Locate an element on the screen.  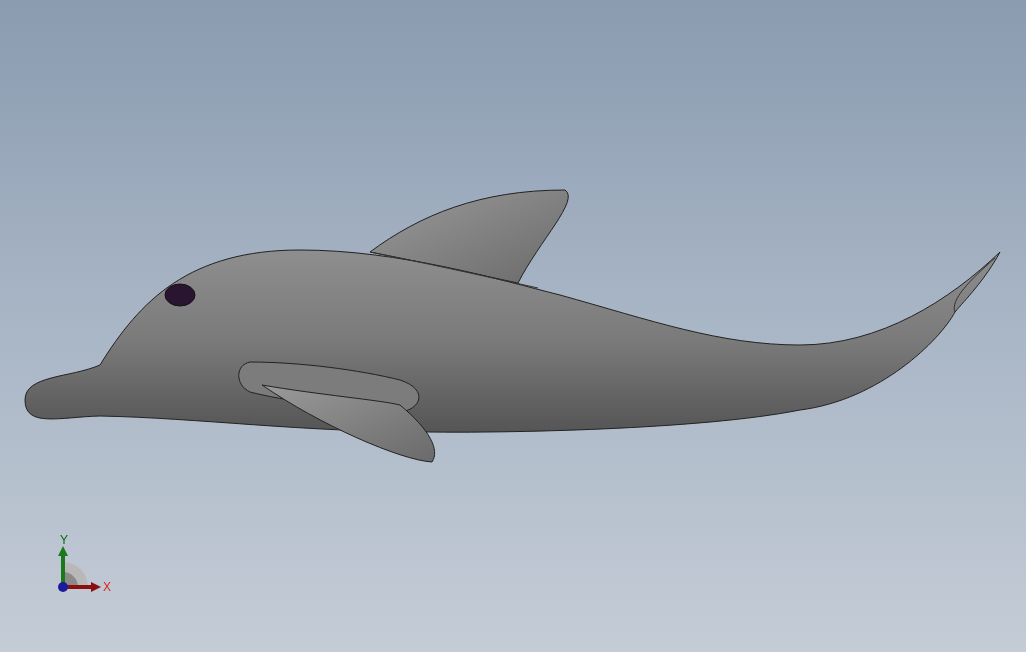
y-axis-label: Y is located at coordinates (64, 540).